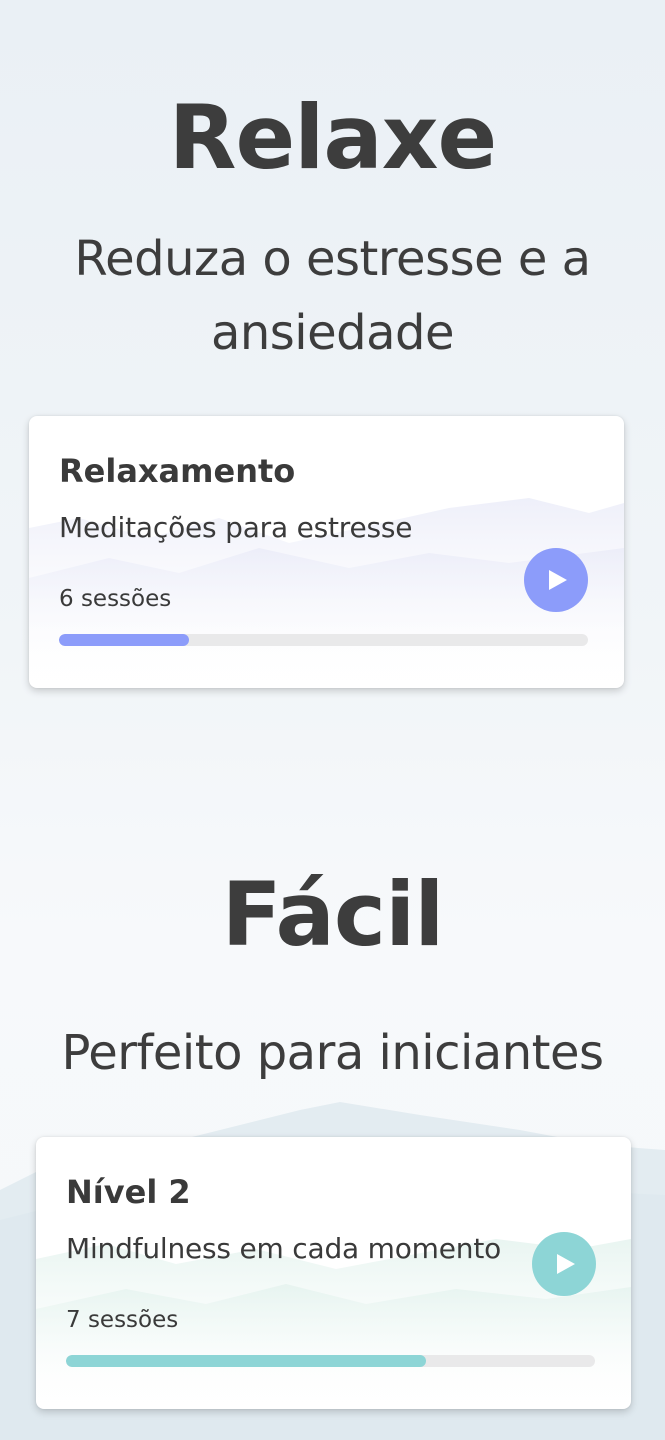 This screenshot has width=665, height=1440. What do you see at coordinates (128, 1192) in the screenshot?
I see `card-title: Nível 2` at bounding box center [128, 1192].